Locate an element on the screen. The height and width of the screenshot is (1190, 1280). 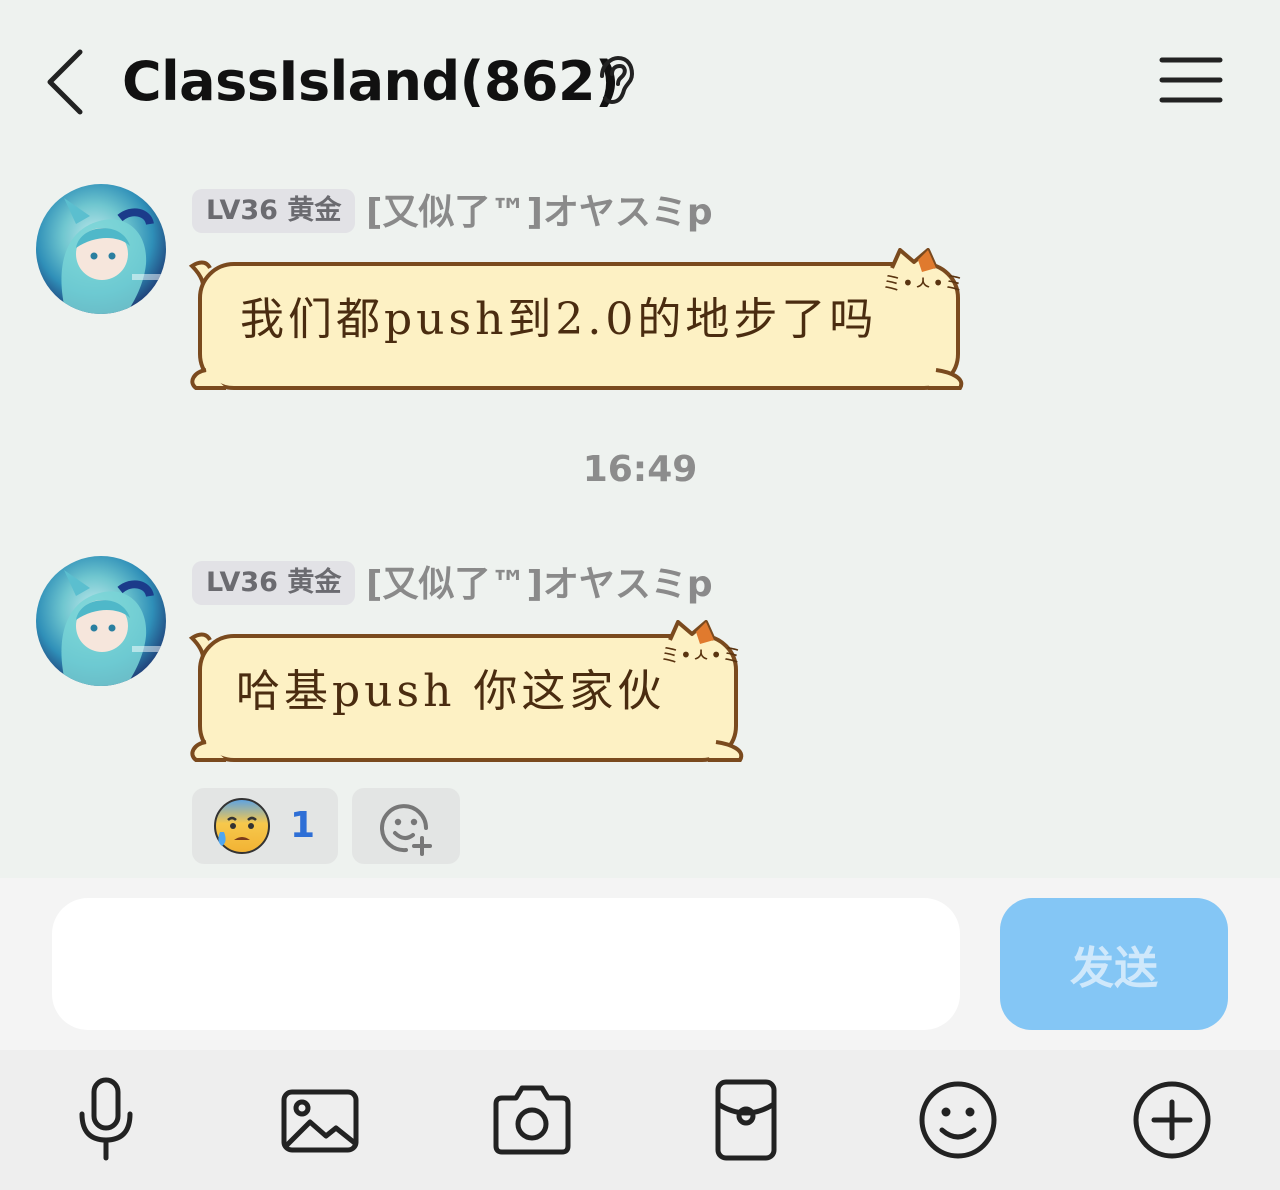
message-bubble: ミ•ㅅ•ミ 我们都push到2.0的地步了吗 is located at coordinates (574, 322).